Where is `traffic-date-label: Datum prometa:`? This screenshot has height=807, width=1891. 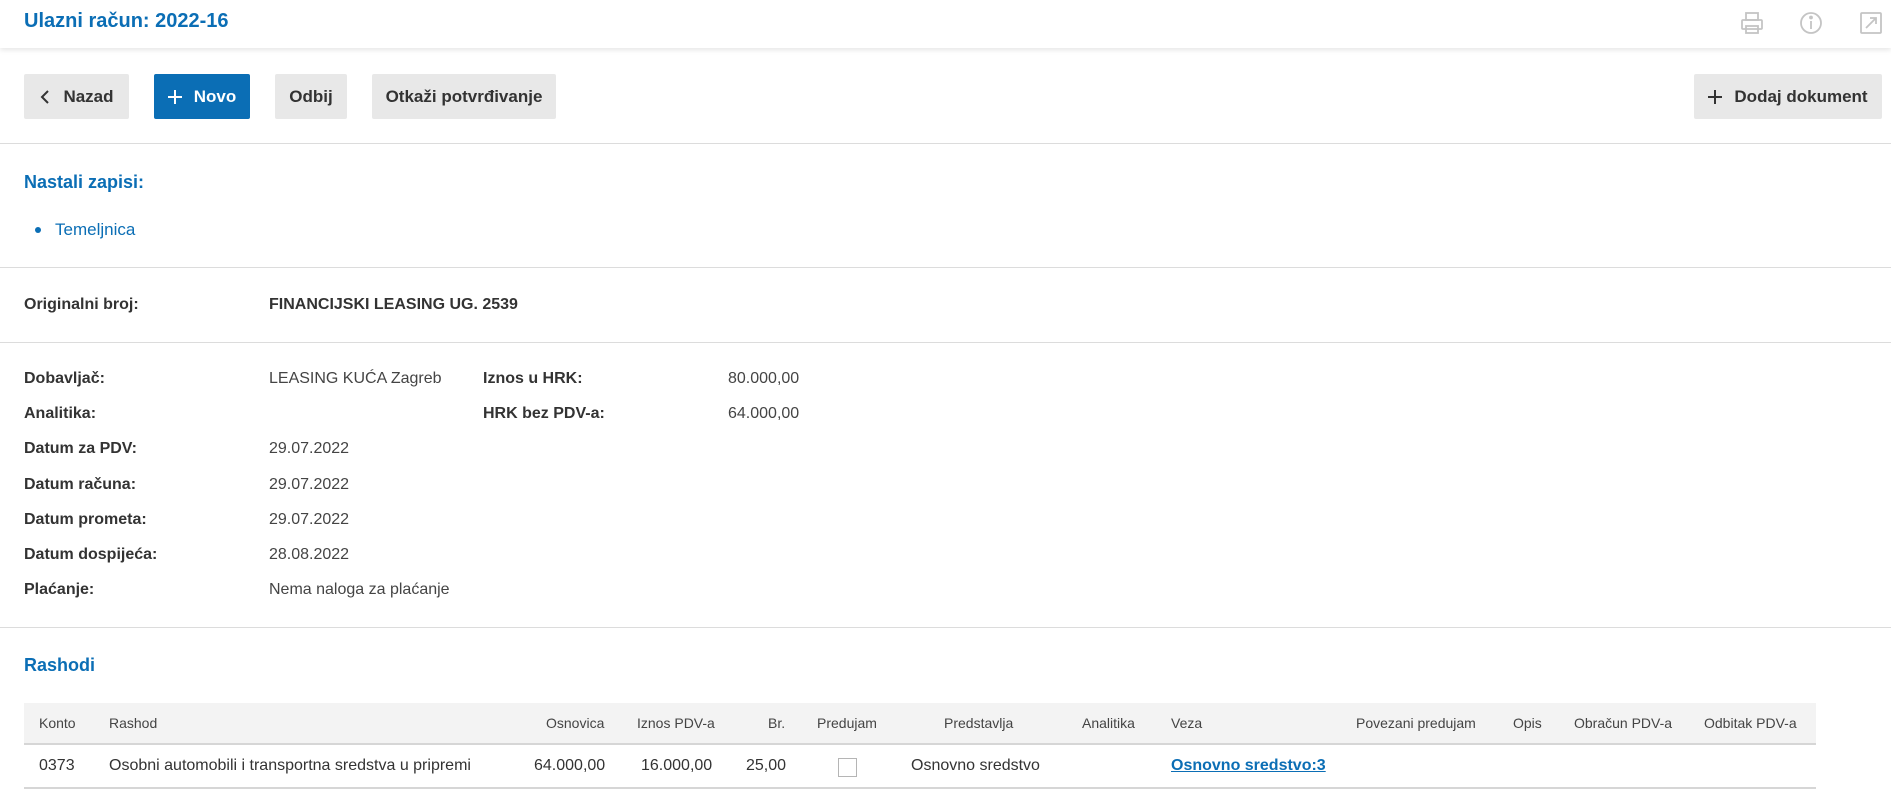 traffic-date-label: Datum prometa: is located at coordinates (85, 519).